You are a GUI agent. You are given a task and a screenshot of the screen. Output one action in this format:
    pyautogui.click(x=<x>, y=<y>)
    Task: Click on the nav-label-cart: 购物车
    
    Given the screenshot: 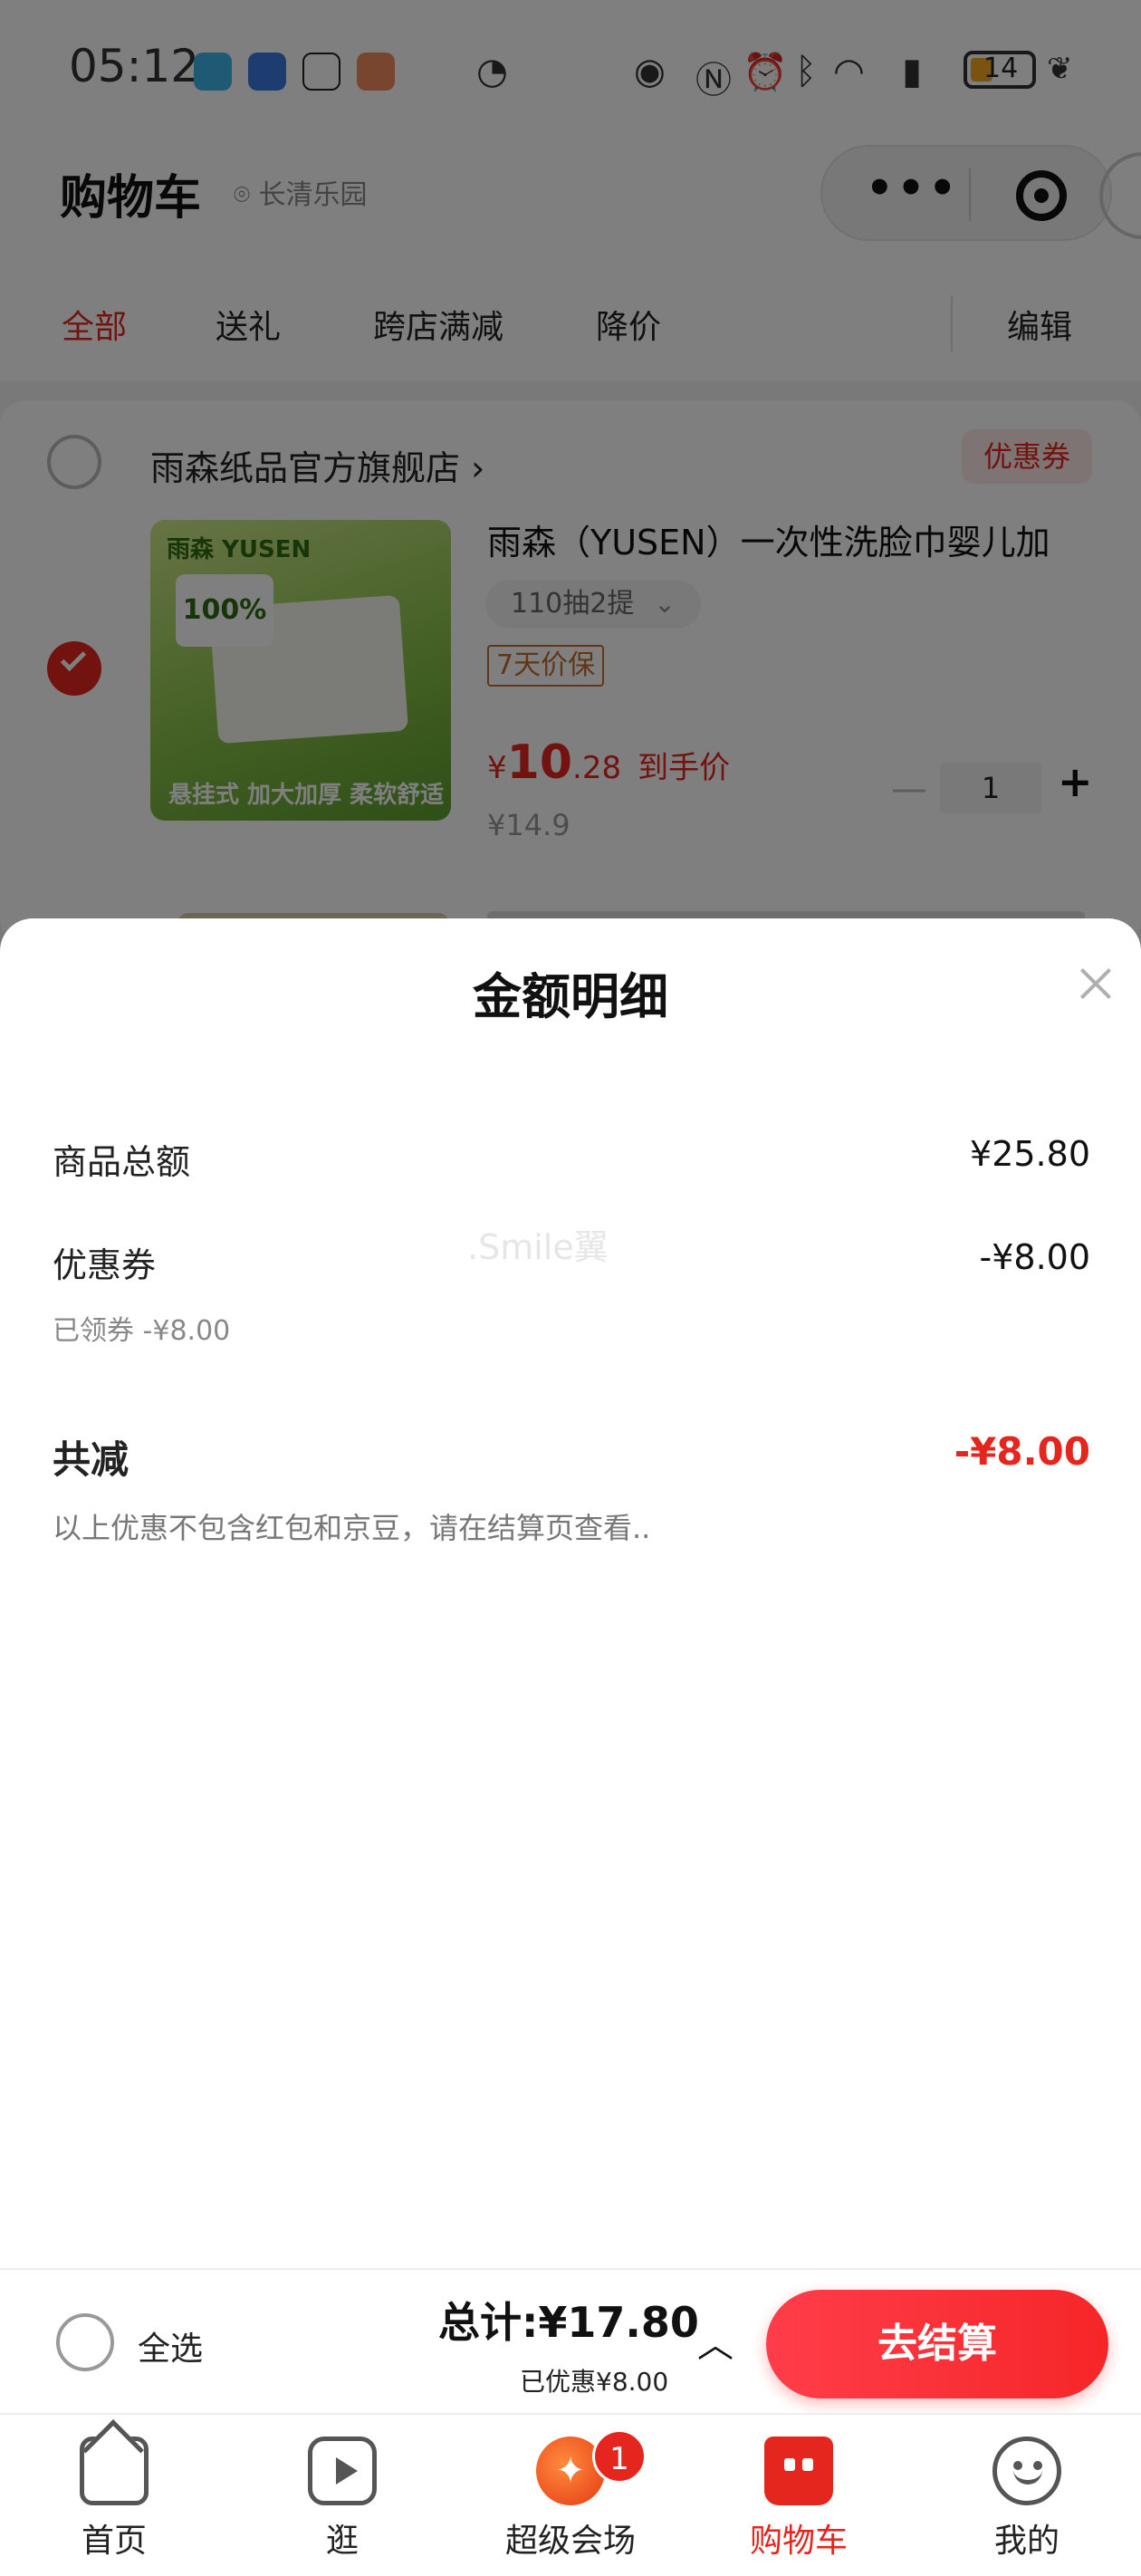 What is the action you would take?
    pyautogui.click(x=799, y=2541)
    